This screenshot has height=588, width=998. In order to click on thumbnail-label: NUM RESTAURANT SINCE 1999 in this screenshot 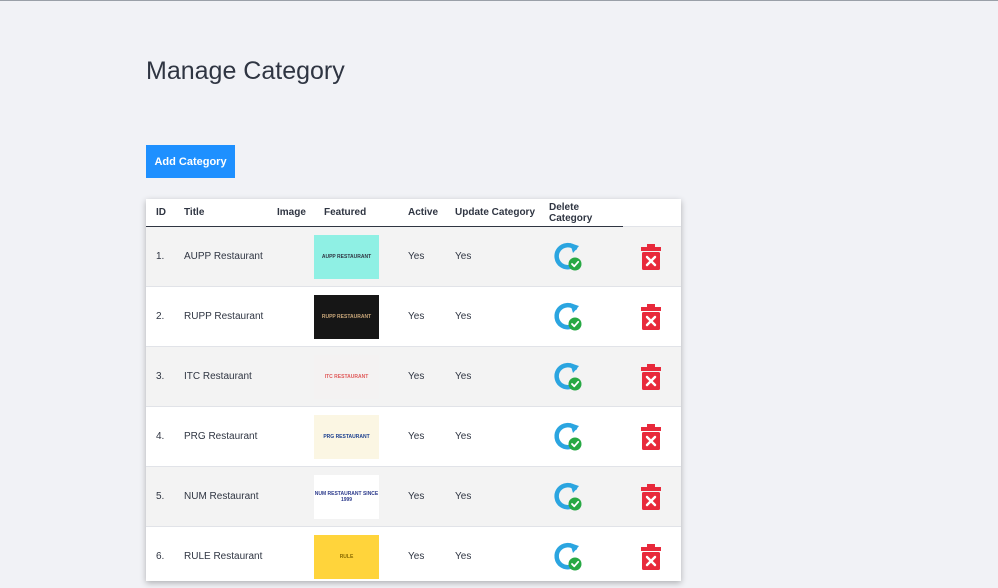, I will do `click(346, 496)`.